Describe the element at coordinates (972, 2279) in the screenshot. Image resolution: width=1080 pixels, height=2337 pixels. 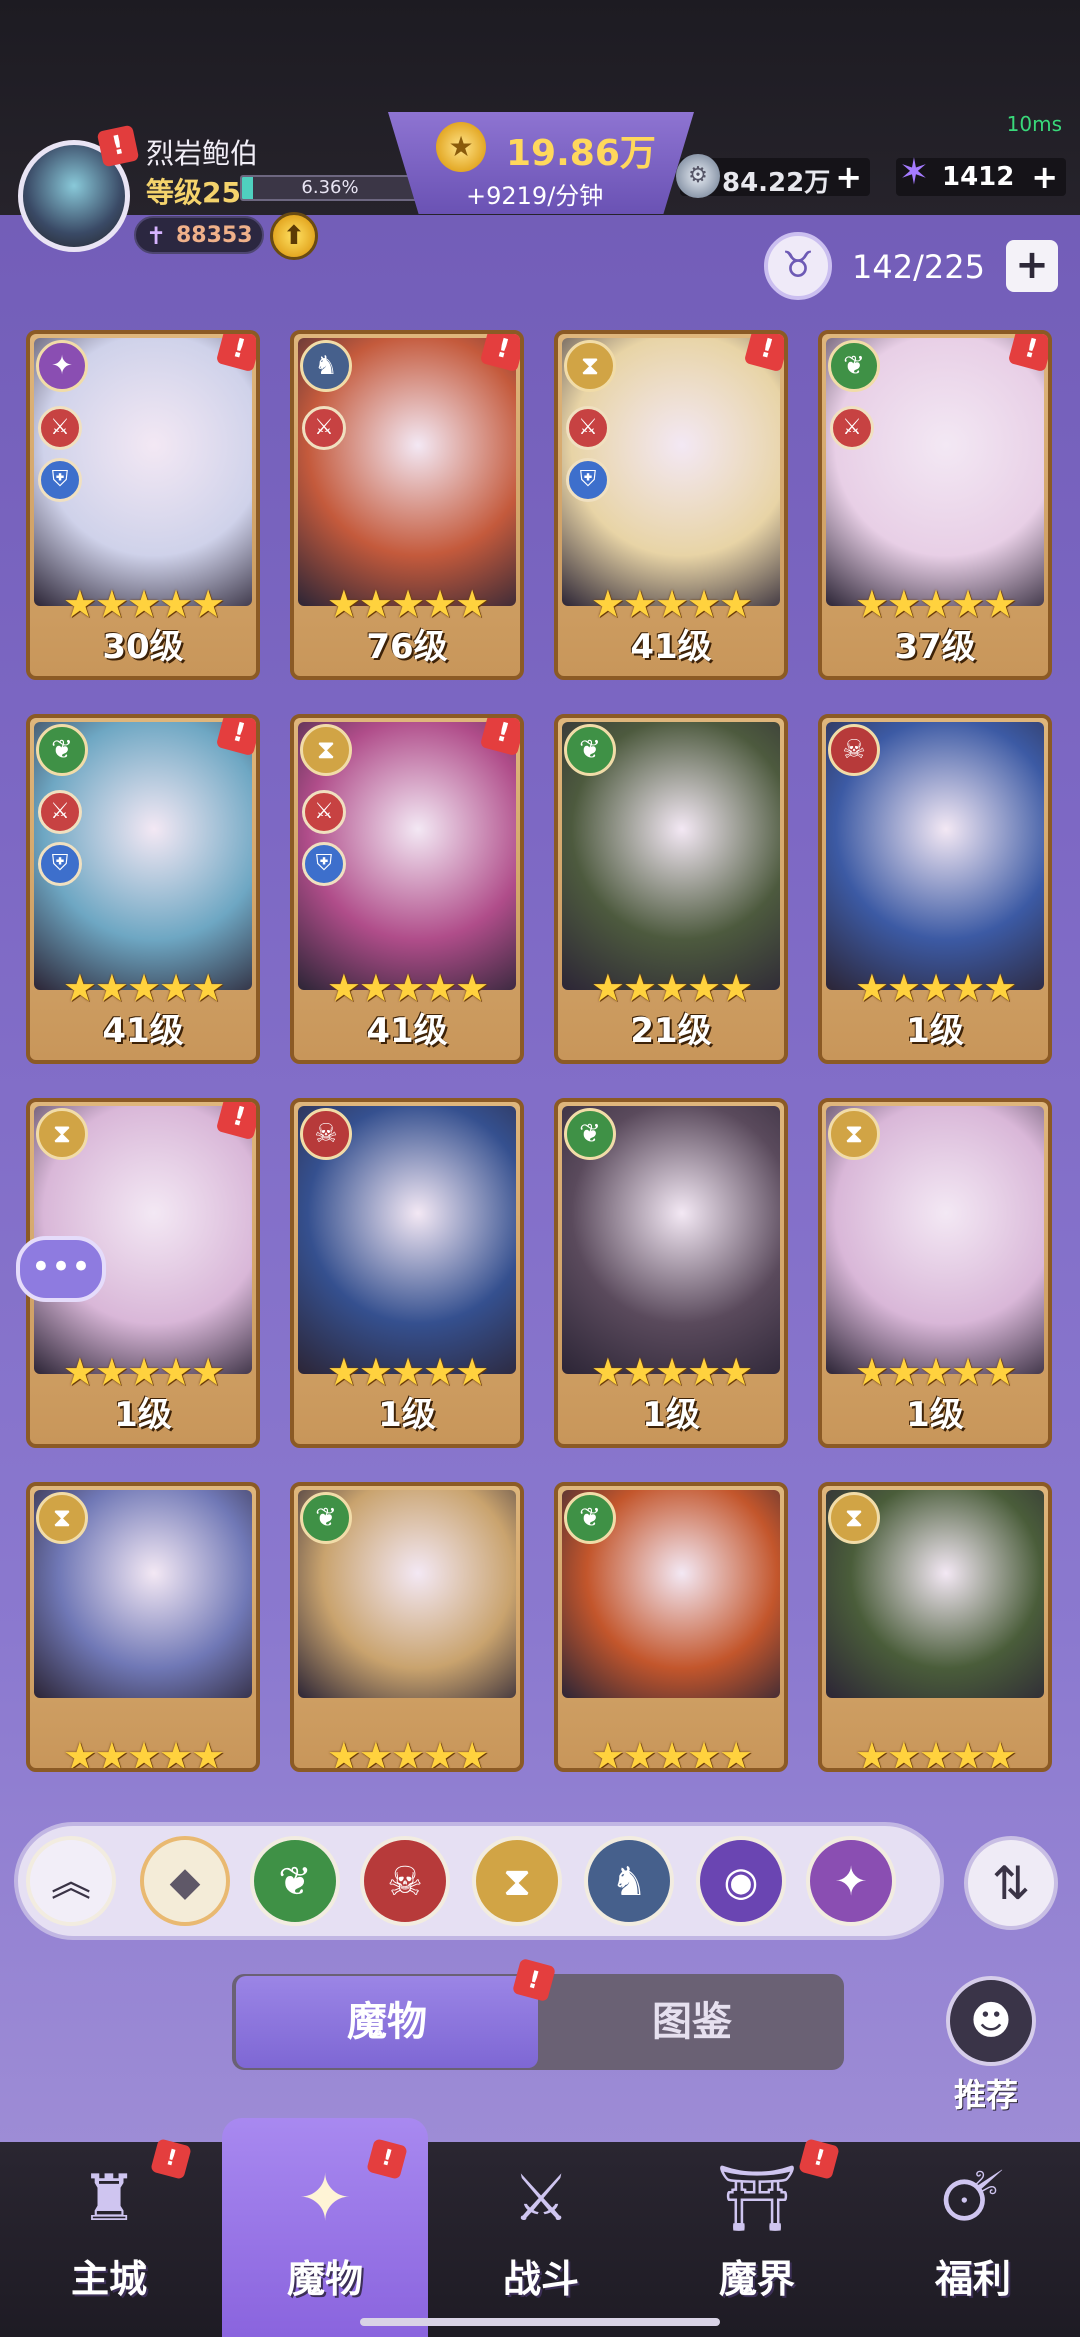
I see `nav-label: 福利` at that location.